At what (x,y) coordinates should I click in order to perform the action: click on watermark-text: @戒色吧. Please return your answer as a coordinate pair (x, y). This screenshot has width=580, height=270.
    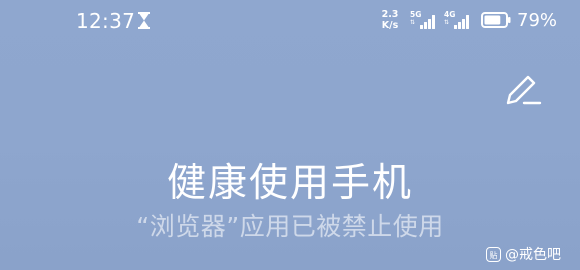
    Looking at the image, I should click on (533, 255).